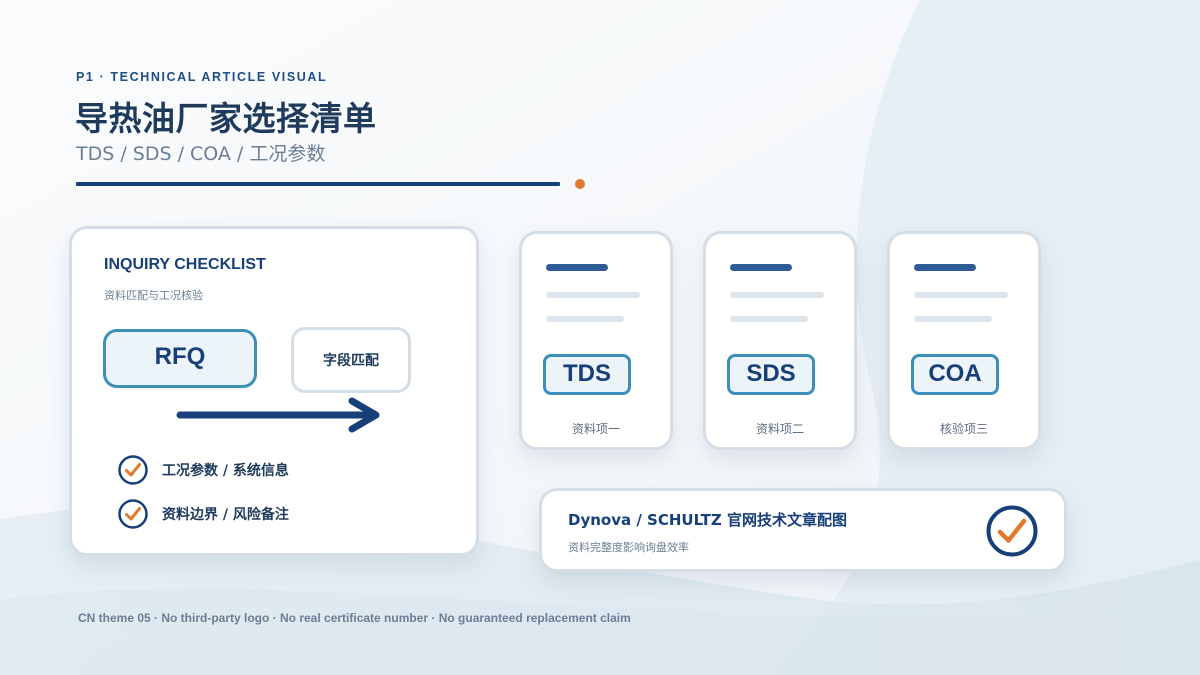 The height and width of the screenshot is (675, 1200). What do you see at coordinates (771, 374) in the screenshot?
I see `doc-badge: SDS` at bounding box center [771, 374].